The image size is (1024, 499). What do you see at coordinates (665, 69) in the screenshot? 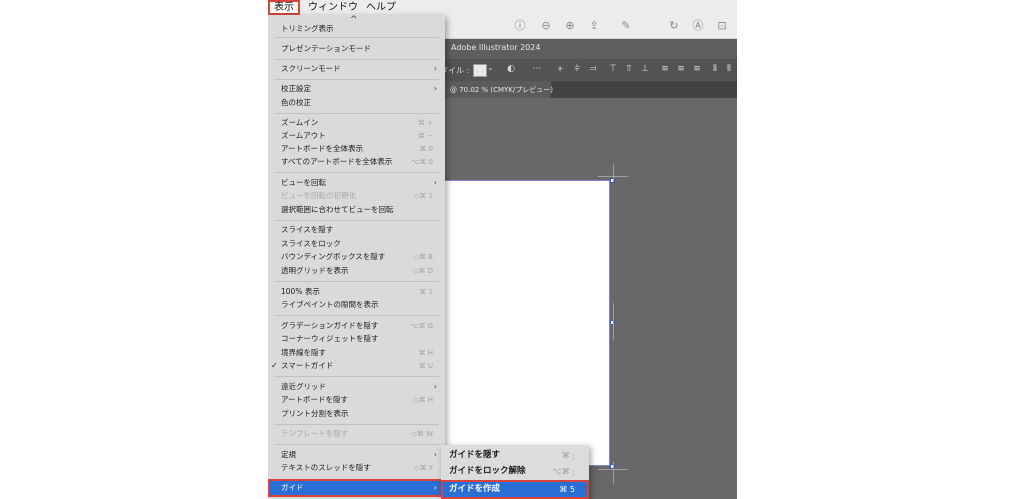
I see `distribute-top-icon: ≡` at bounding box center [665, 69].